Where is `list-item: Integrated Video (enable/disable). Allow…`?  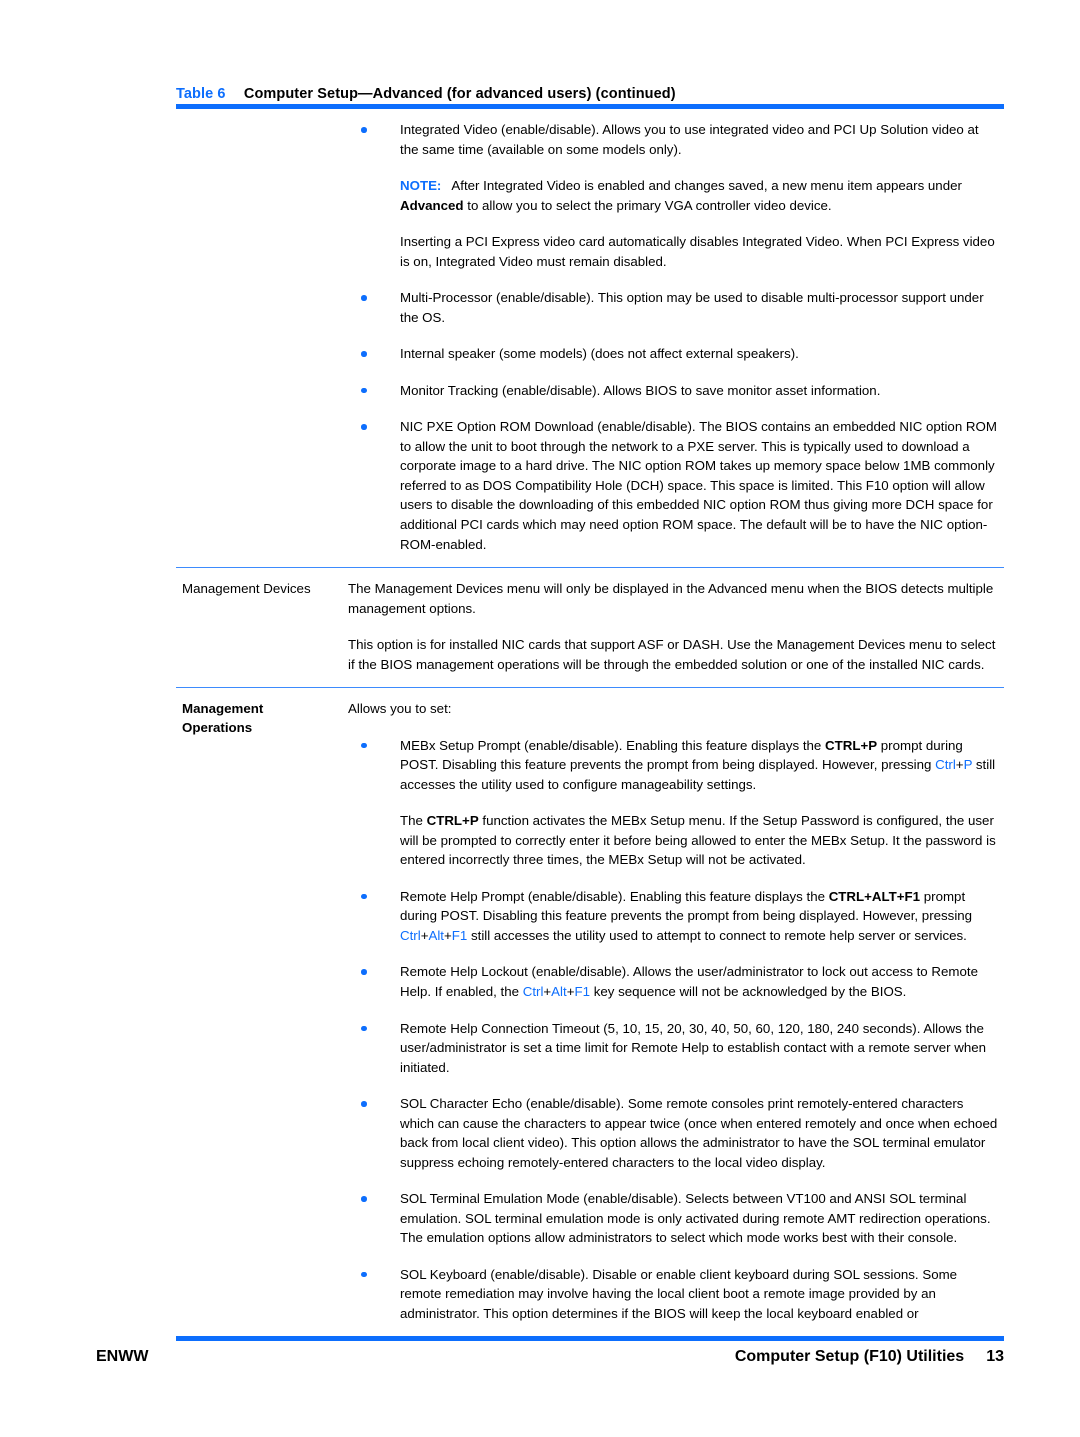 list-item: Integrated Video (enable/disable). Allow… is located at coordinates (673, 139).